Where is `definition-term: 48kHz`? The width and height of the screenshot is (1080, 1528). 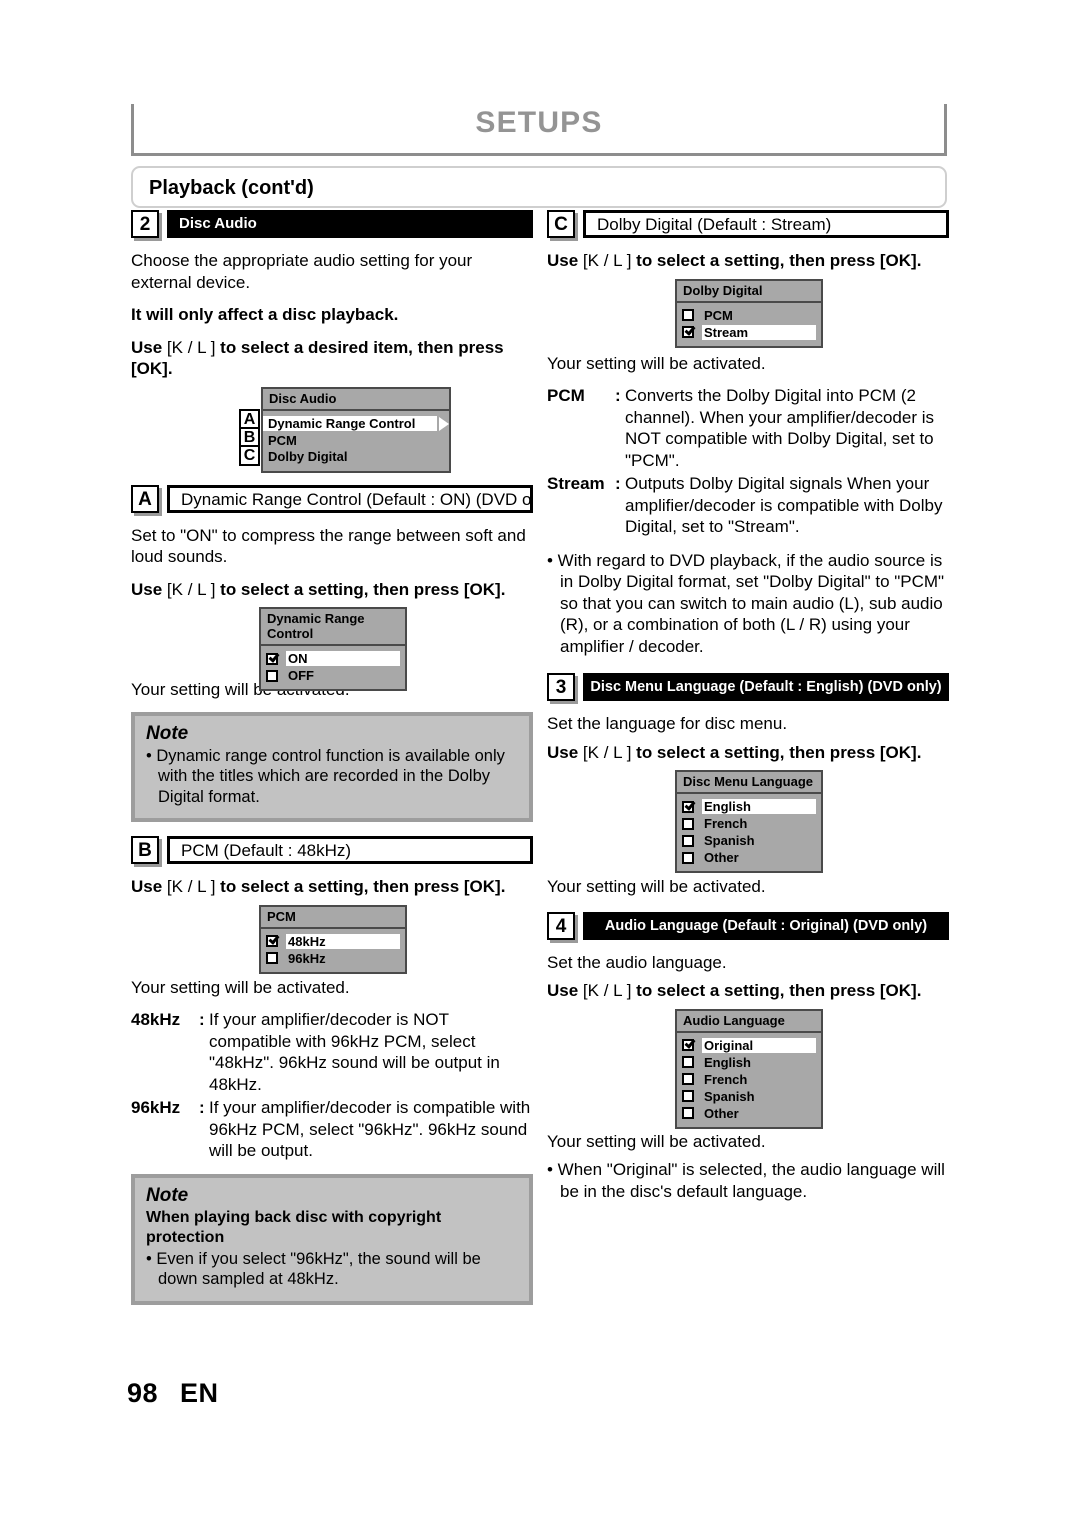
definition-term: 48kHz is located at coordinates (156, 1019).